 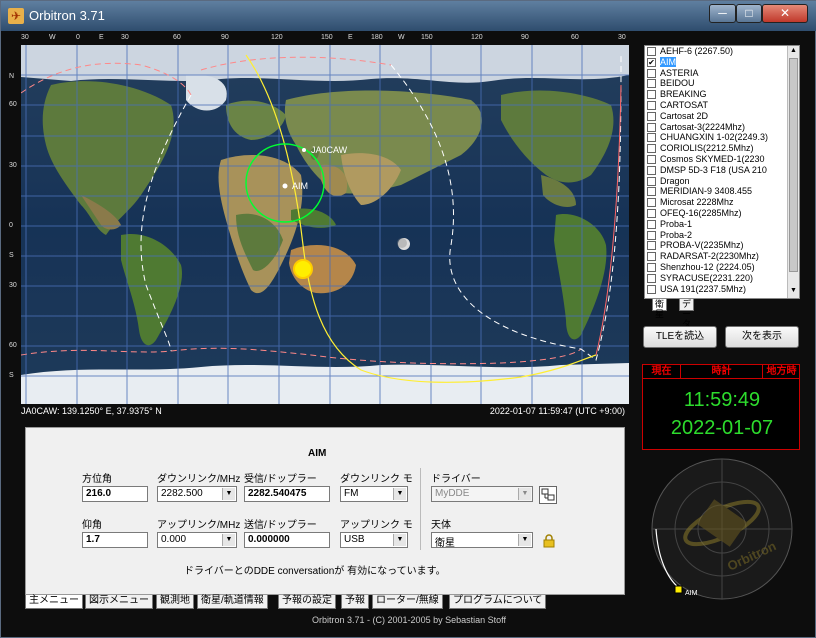 I want to click on satellite-list-item: AEHF-6 (2267.50), so click(x=722, y=51).